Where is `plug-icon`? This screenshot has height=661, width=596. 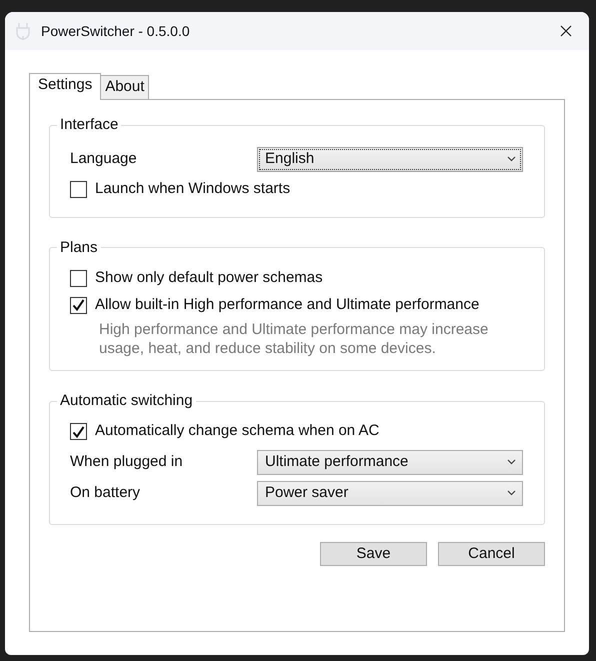
plug-icon is located at coordinates (23, 31).